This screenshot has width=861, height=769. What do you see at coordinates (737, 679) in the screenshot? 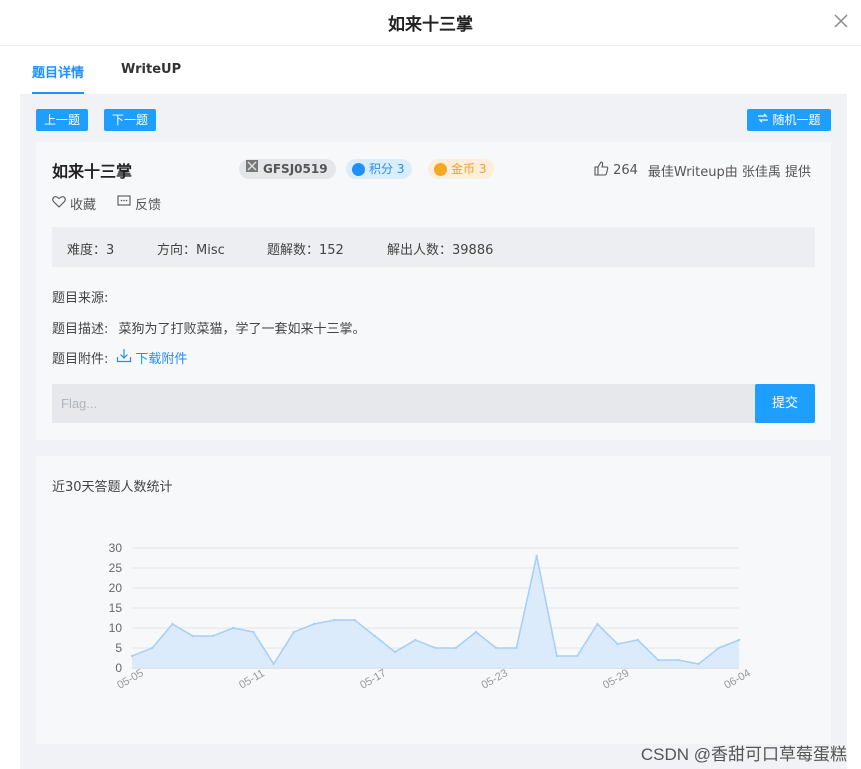
I see `x-tick-label: 06-04` at bounding box center [737, 679].